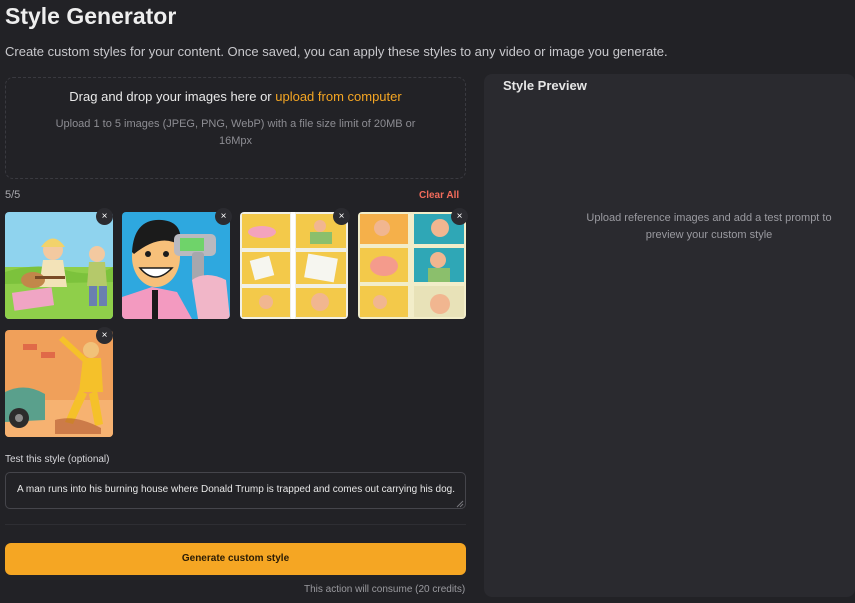 This screenshot has height=603, width=855. Describe the element at coordinates (223, 216) in the screenshot. I see `remove-image-2-button: ×` at that location.